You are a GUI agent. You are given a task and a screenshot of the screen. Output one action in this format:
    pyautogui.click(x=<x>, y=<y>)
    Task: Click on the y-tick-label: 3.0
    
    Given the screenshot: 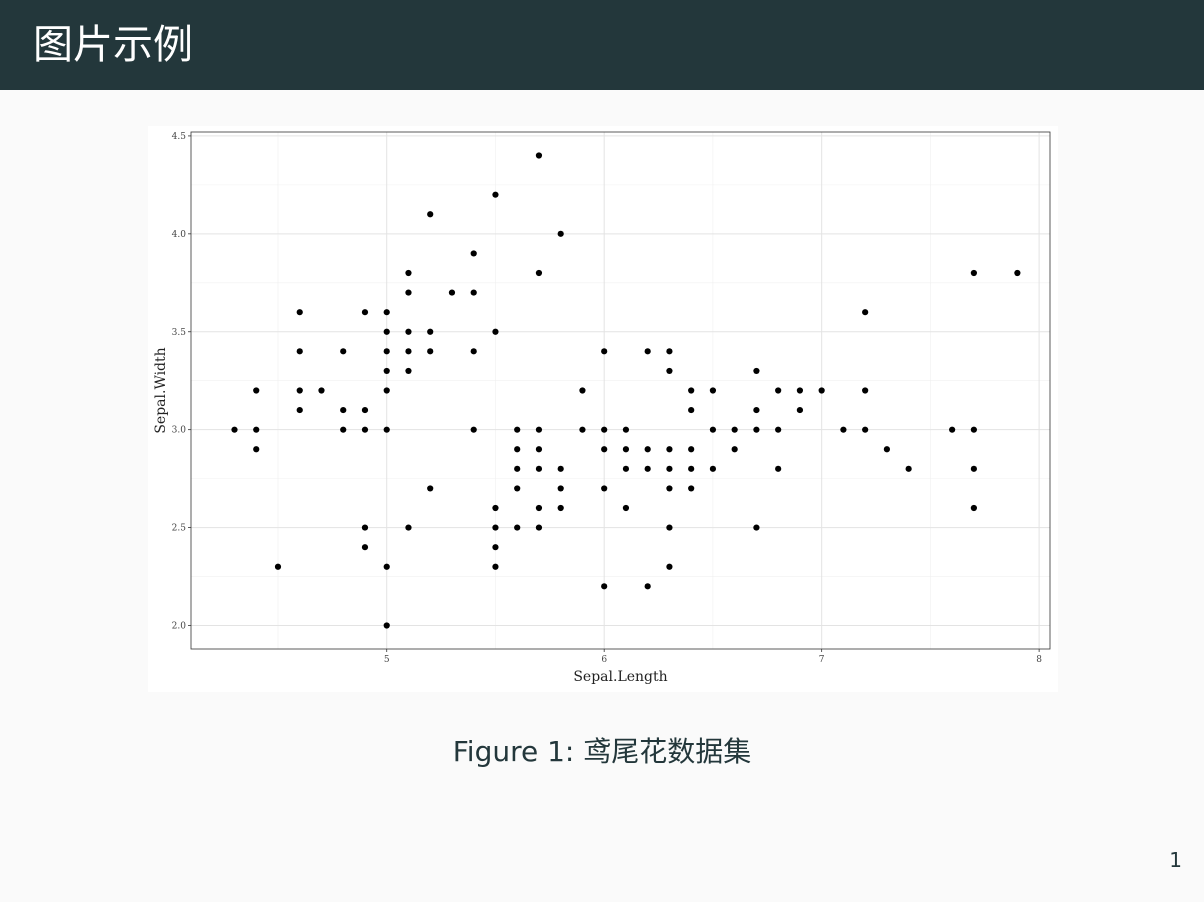 What is the action you would take?
    pyautogui.click(x=179, y=431)
    